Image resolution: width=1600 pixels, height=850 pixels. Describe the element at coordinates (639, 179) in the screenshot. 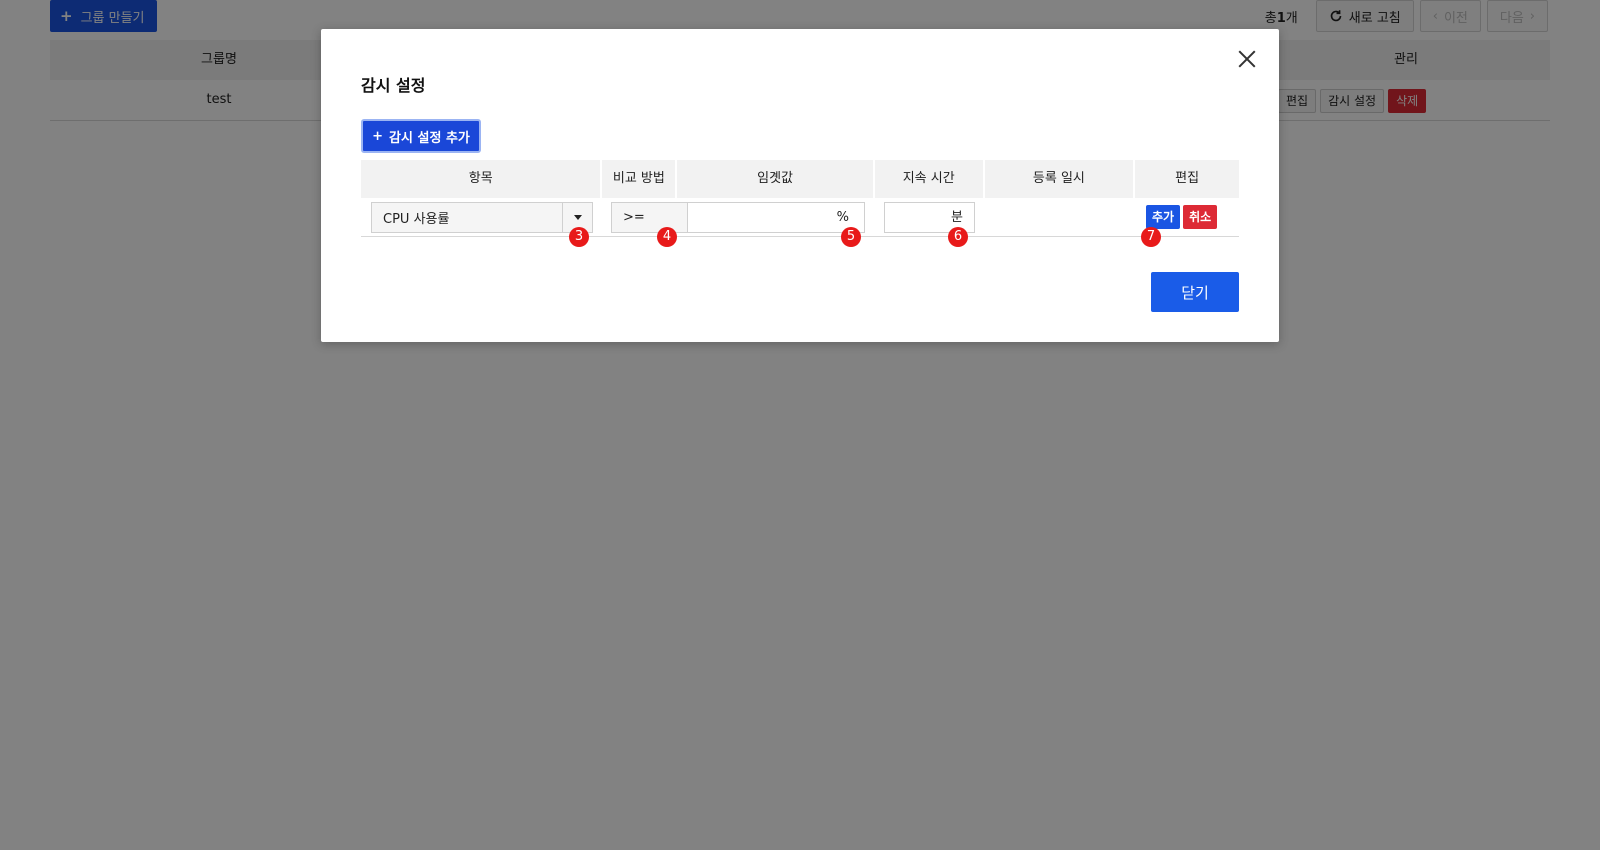

I see `column-header-compare: 비교 방법` at that location.